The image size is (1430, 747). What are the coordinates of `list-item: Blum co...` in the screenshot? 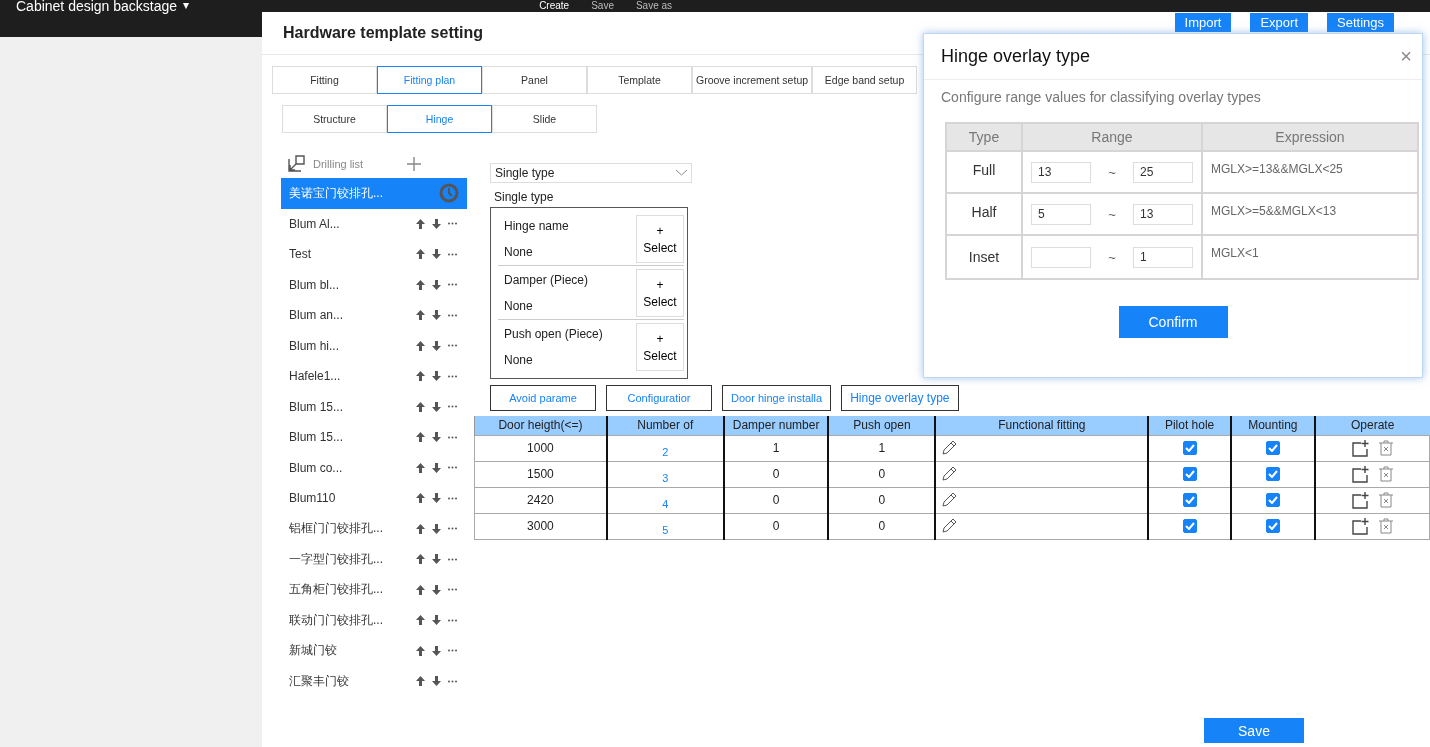 It's located at (374, 467).